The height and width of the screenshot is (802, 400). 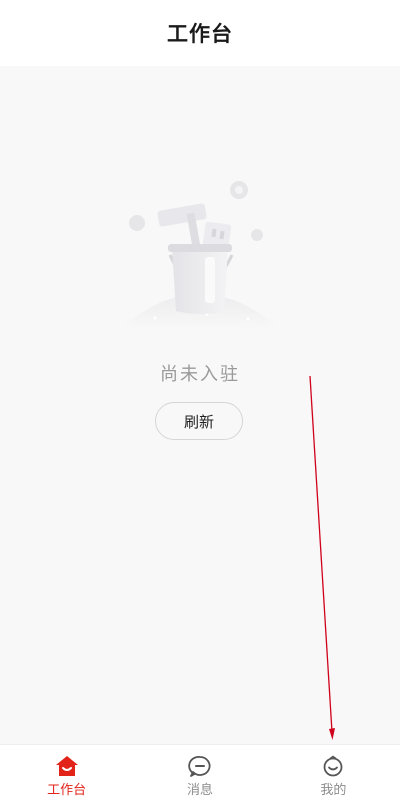 I want to click on empty-state-message: 尚未入驻, so click(x=200, y=374).